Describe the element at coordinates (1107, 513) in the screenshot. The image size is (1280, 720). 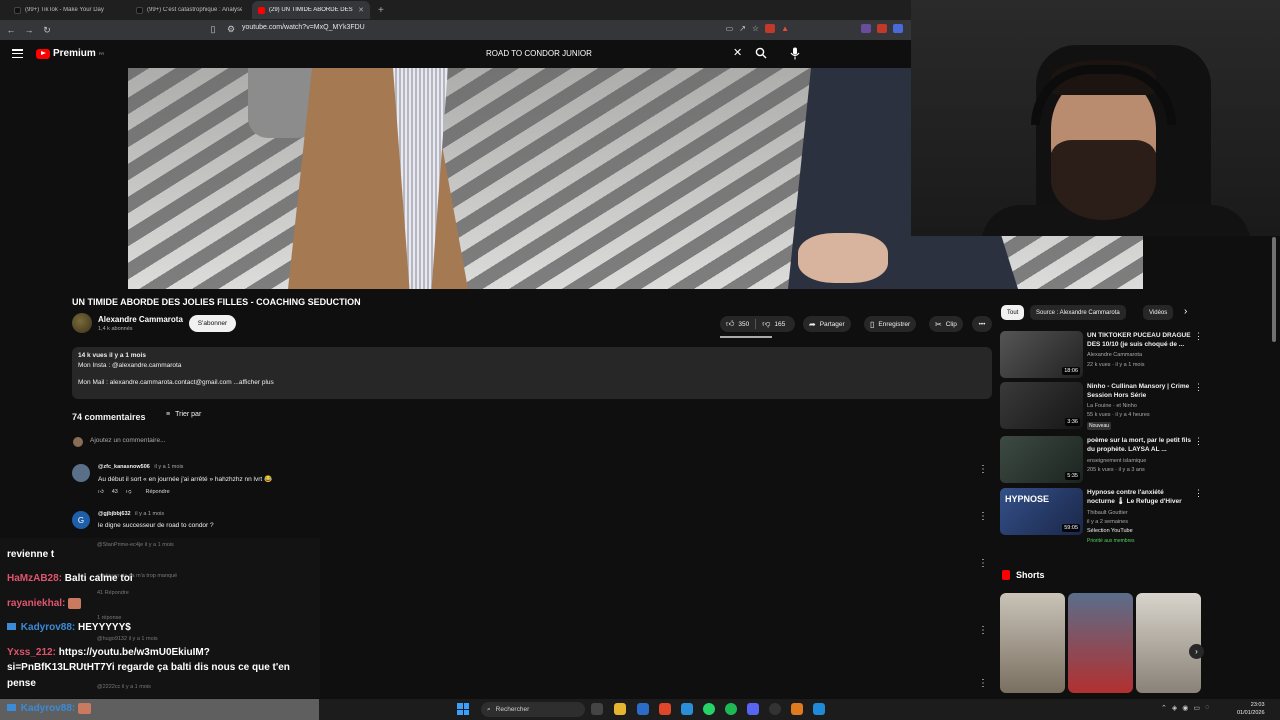
I see `recommendation-channel: Thibault Gouttier` at that location.